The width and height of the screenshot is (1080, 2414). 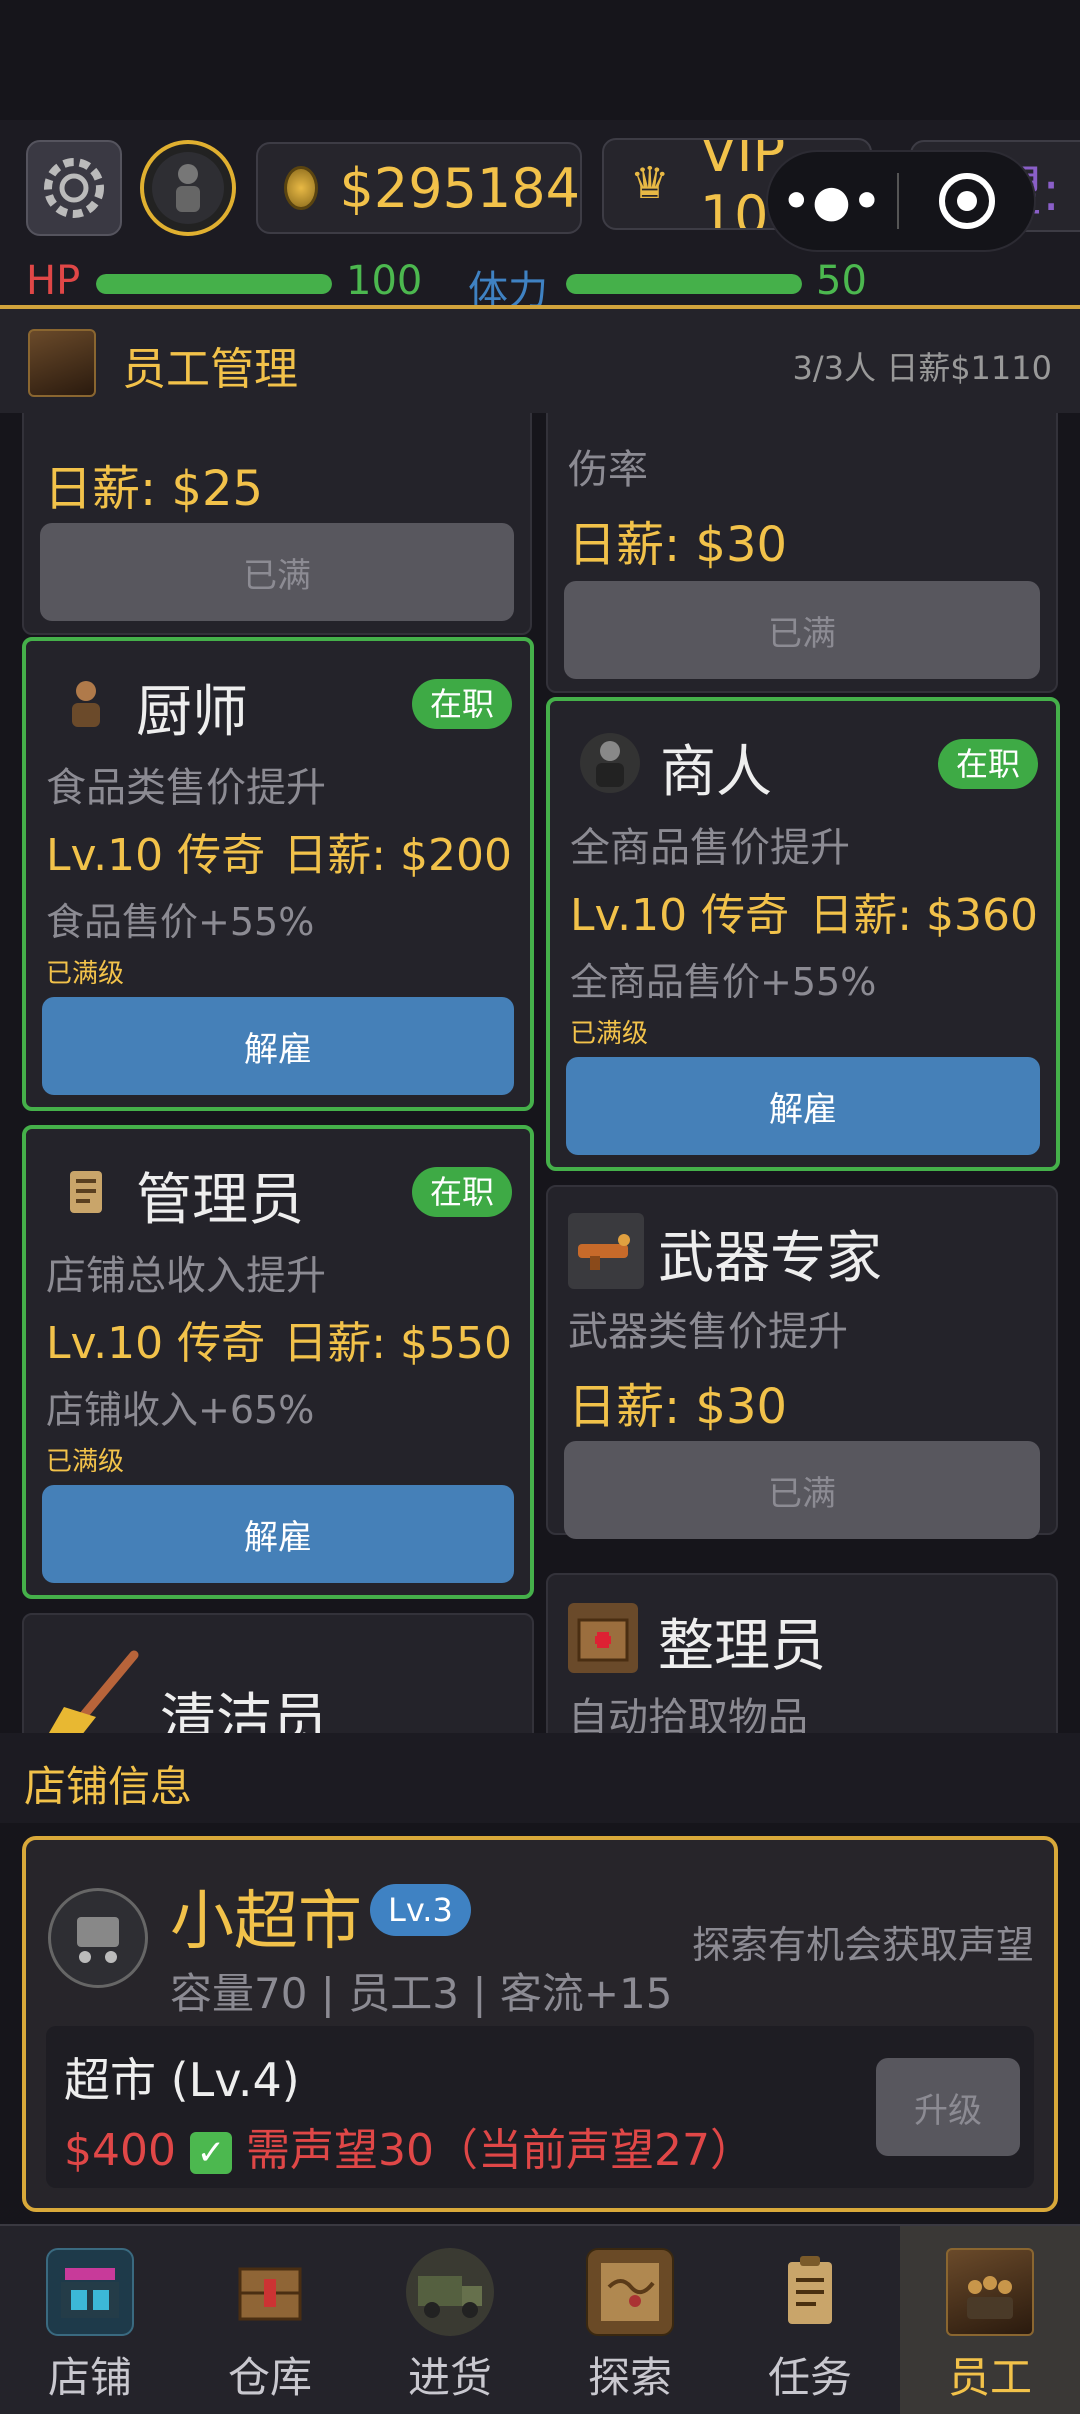 What do you see at coordinates (120, 2150) in the screenshot?
I see `upgrade-cost: $400` at bounding box center [120, 2150].